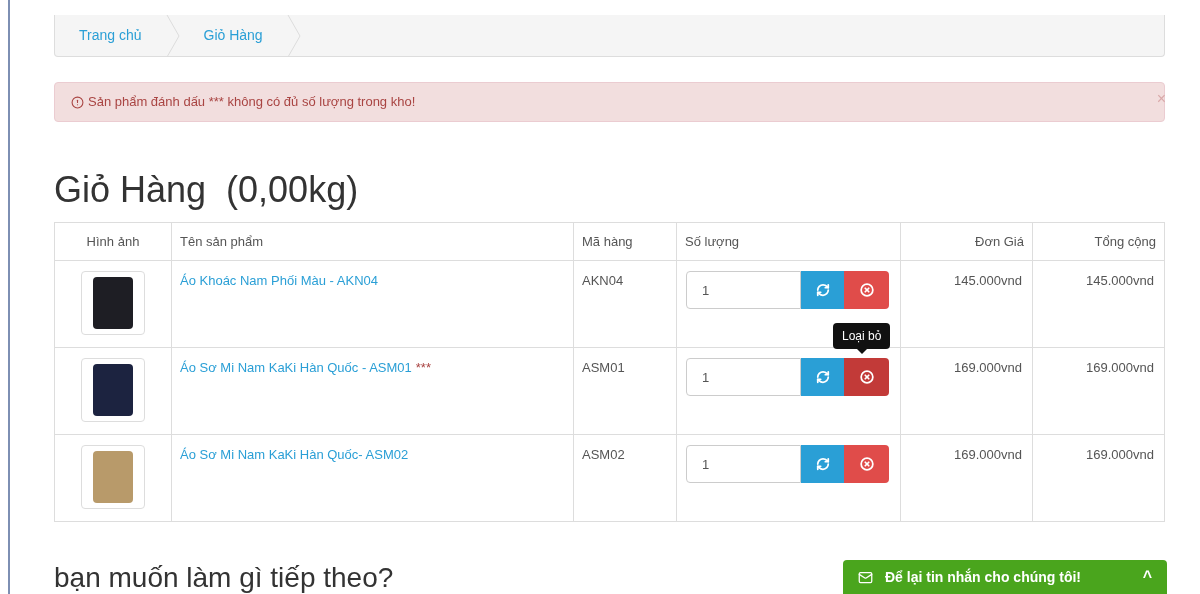 Image resolution: width=1200 pixels, height=594 pixels. Describe the element at coordinates (1147, 577) in the screenshot. I see `caret-icon: ^` at that location.